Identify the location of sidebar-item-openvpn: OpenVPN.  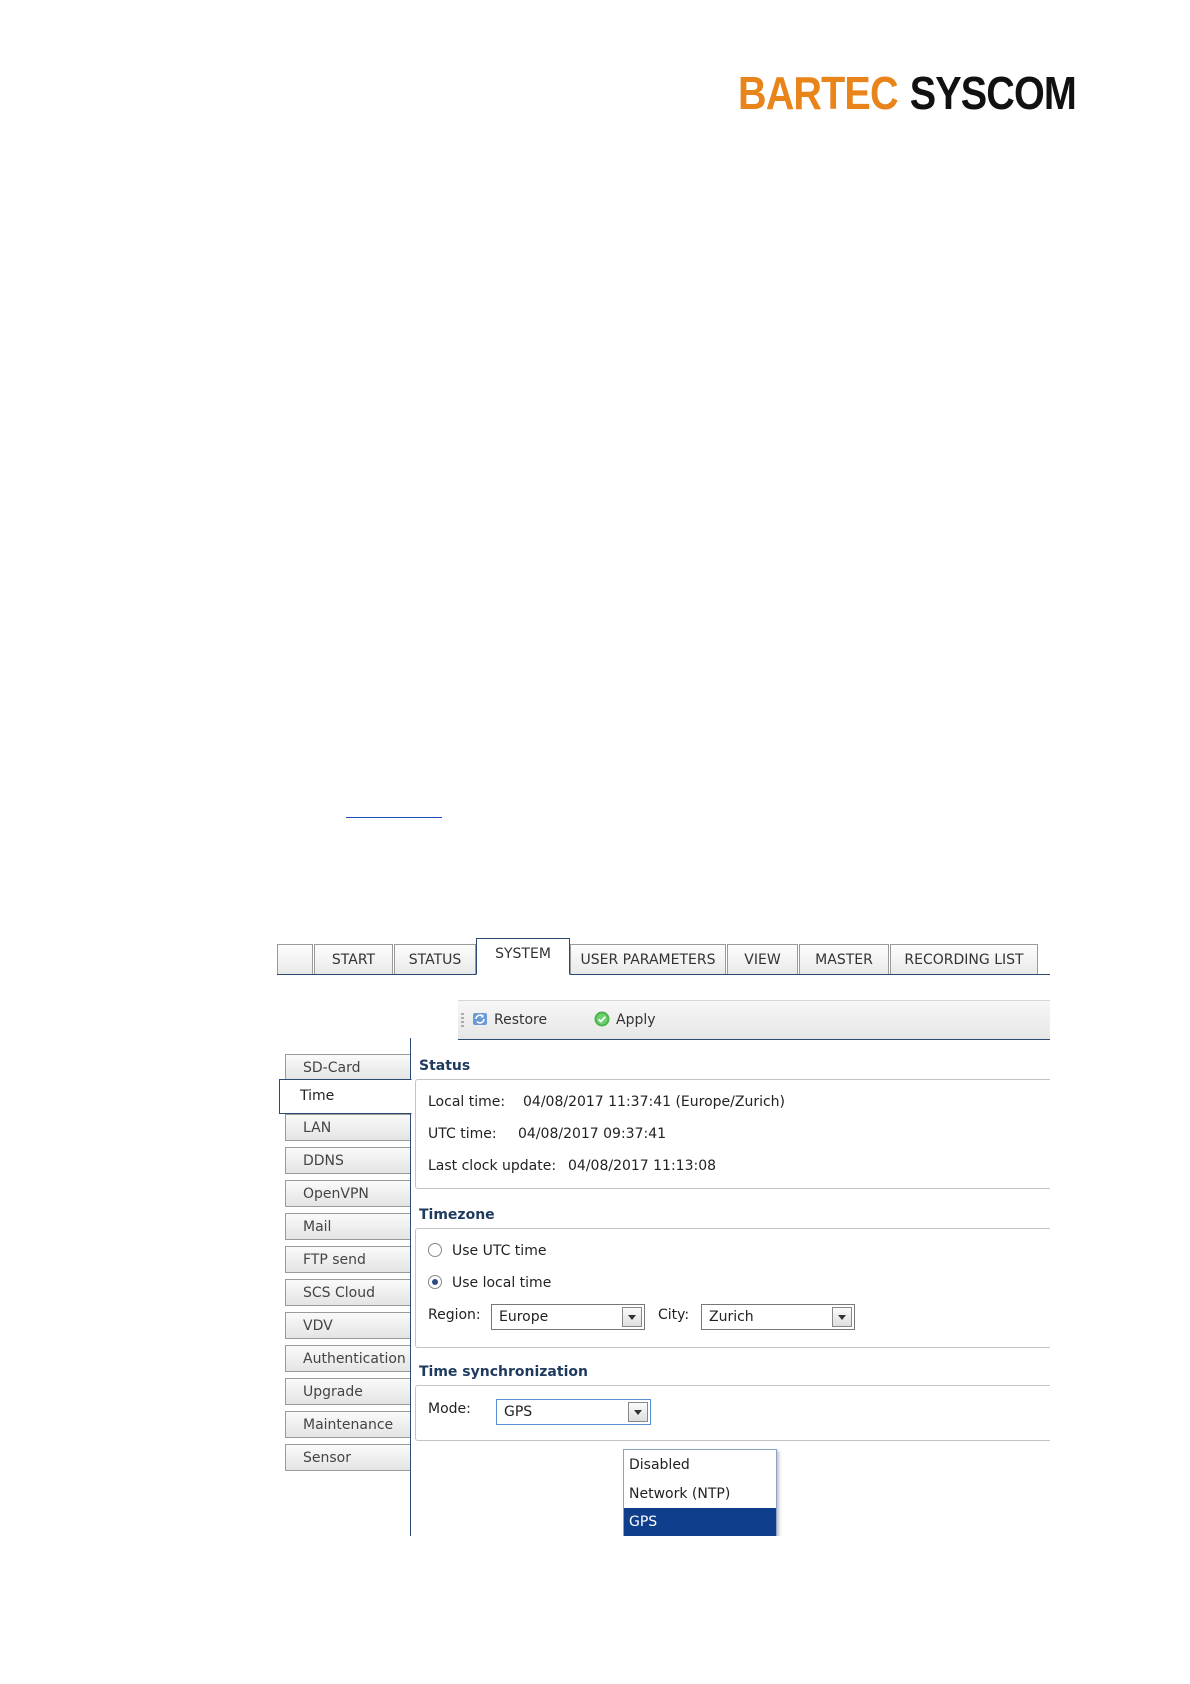
(348, 1193).